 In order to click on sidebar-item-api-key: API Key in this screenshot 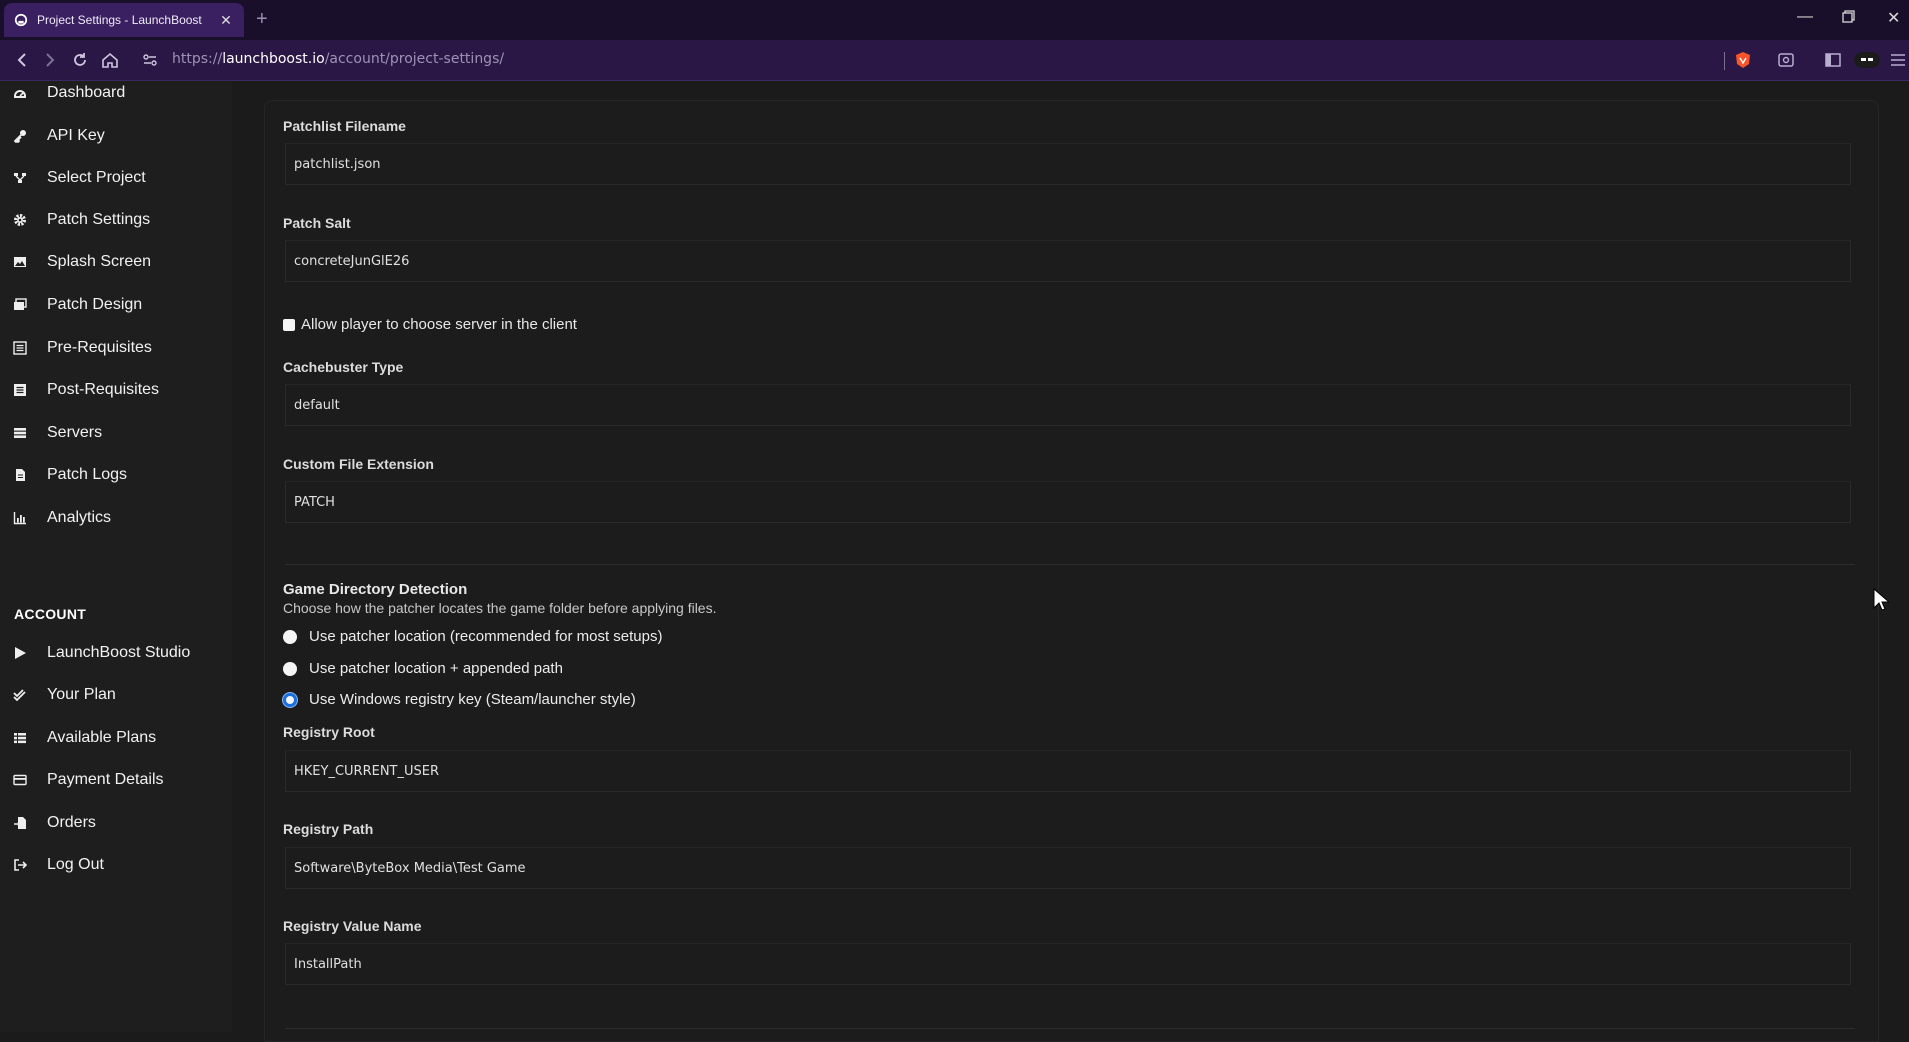, I will do `click(116, 136)`.